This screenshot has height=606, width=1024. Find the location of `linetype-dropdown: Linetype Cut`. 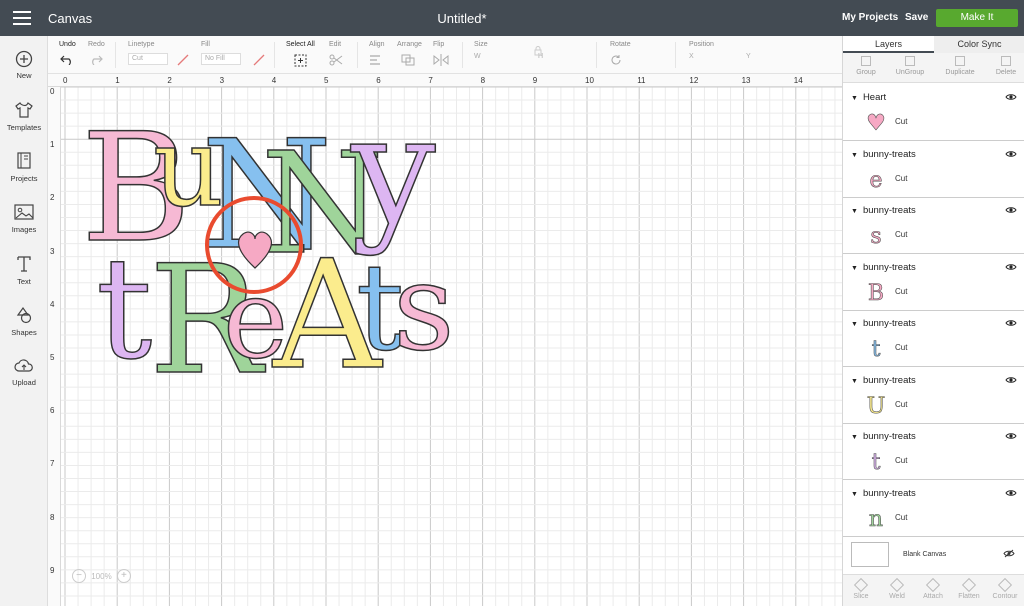

linetype-dropdown: Linetype Cut is located at coordinates (148, 53).